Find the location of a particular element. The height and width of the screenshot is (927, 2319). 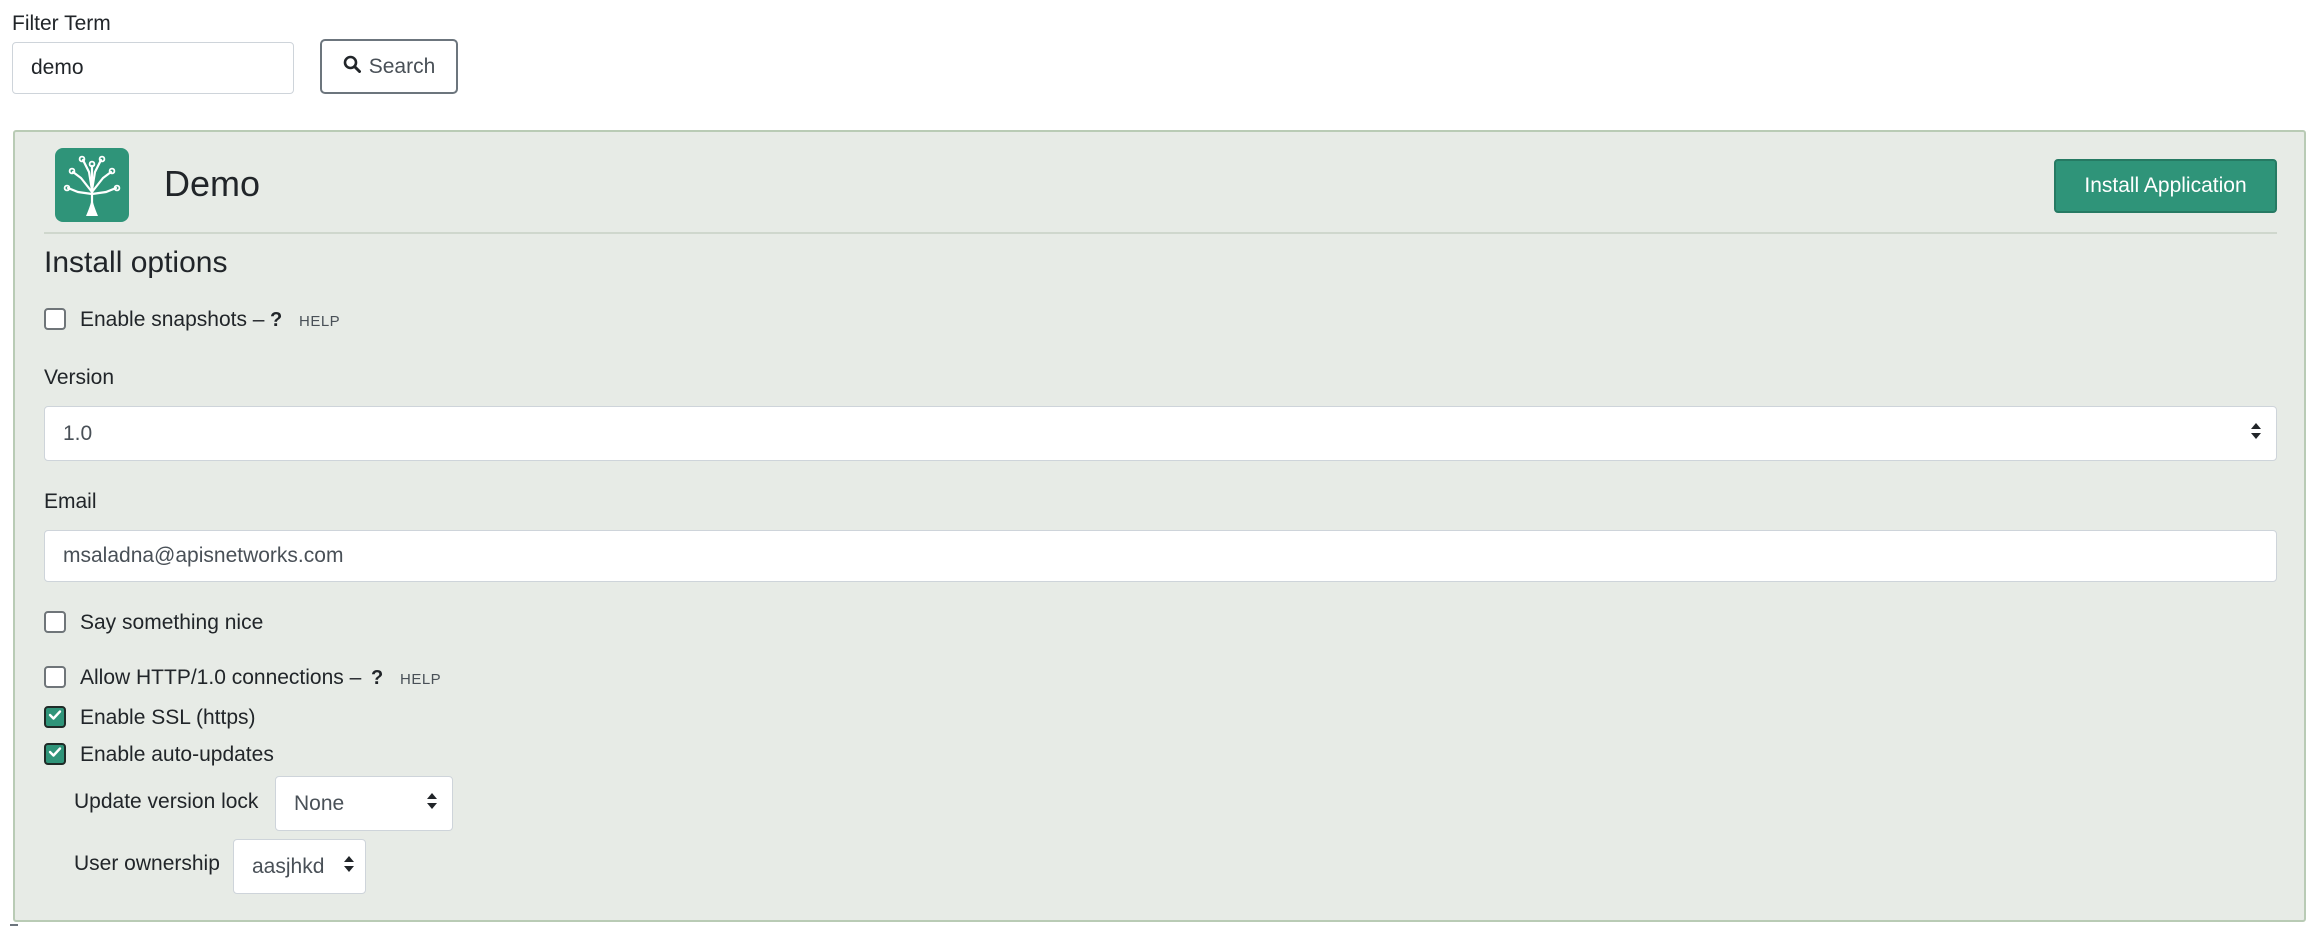

http10-help-link: HELP is located at coordinates (420, 679).